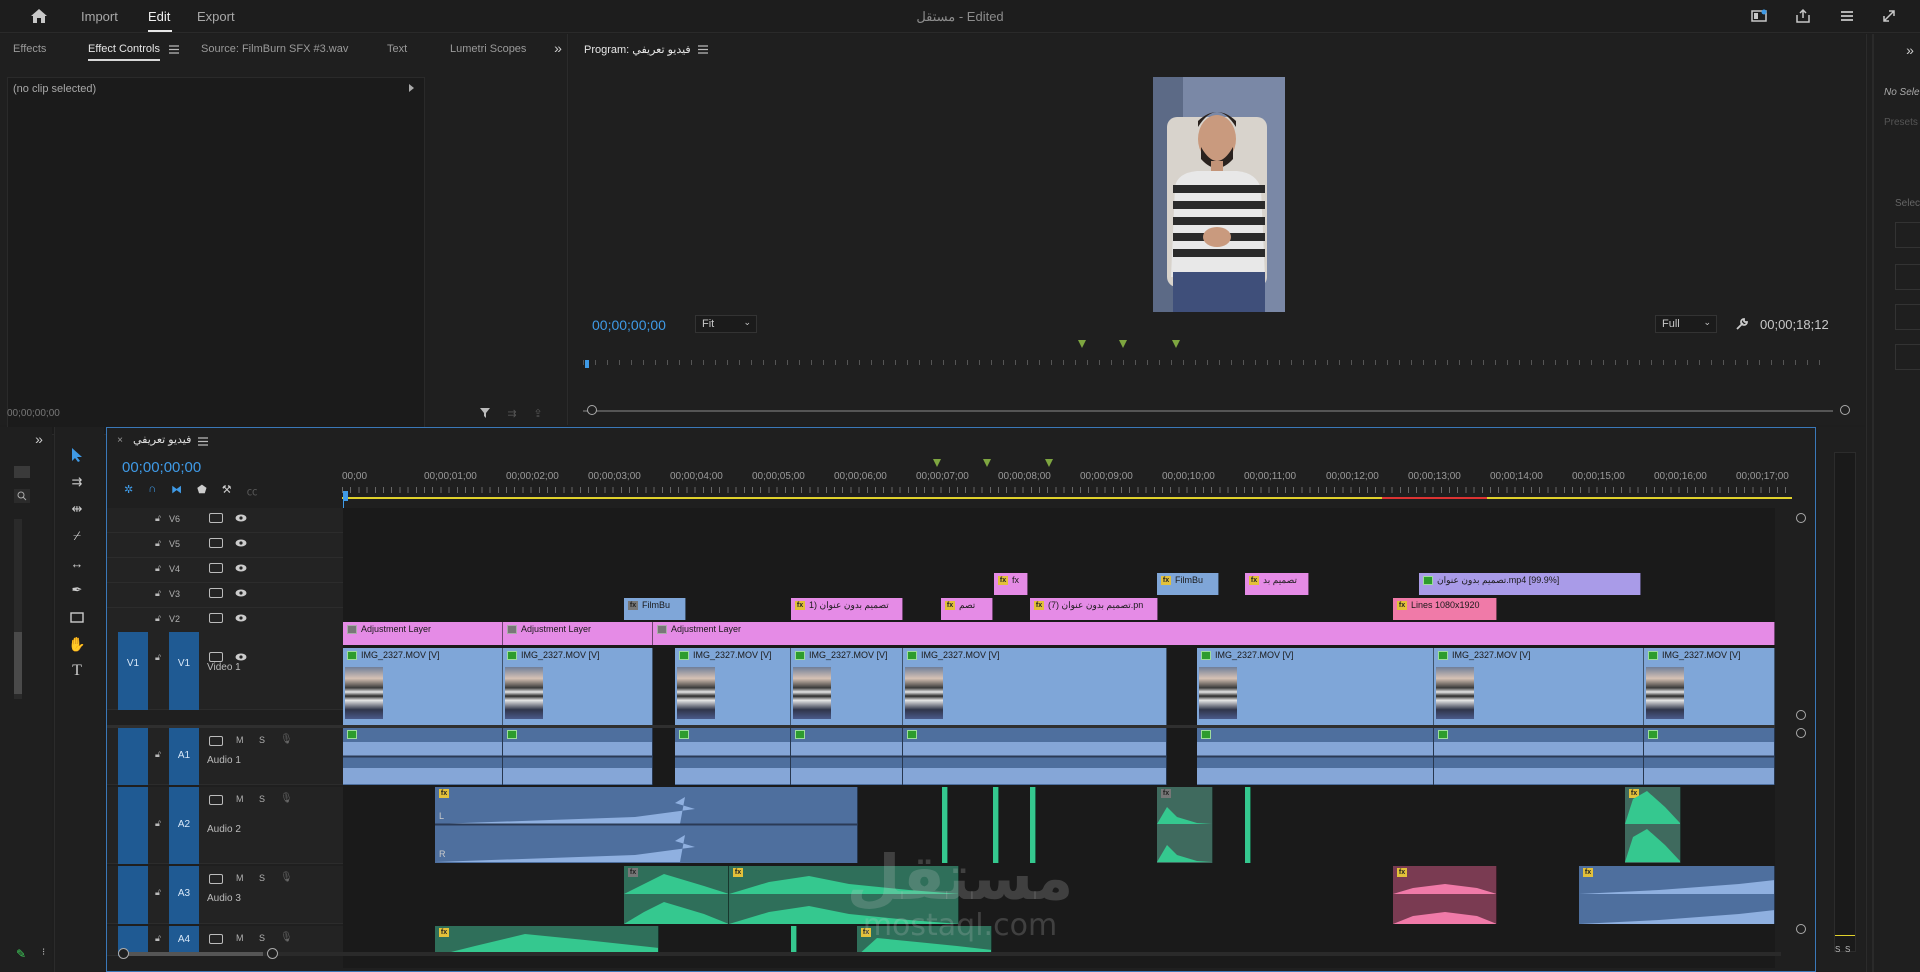 Image resolution: width=1920 pixels, height=972 pixels. What do you see at coordinates (227, 490) in the screenshot?
I see `settings-icon: ⚒` at bounding box center [227, 490].